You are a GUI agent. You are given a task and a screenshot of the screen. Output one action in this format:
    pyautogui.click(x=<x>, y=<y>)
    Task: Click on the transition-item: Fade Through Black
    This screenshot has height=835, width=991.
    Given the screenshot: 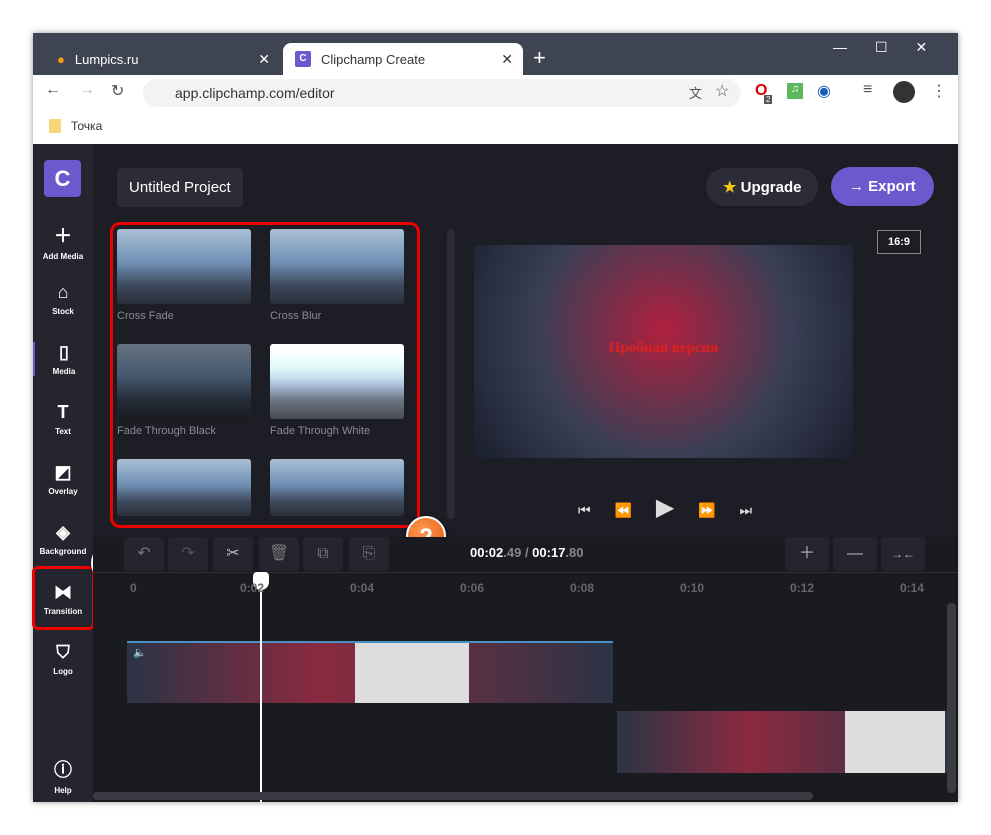 What is the action you would take?
    pyautogui.click(x=184, y=390)
    